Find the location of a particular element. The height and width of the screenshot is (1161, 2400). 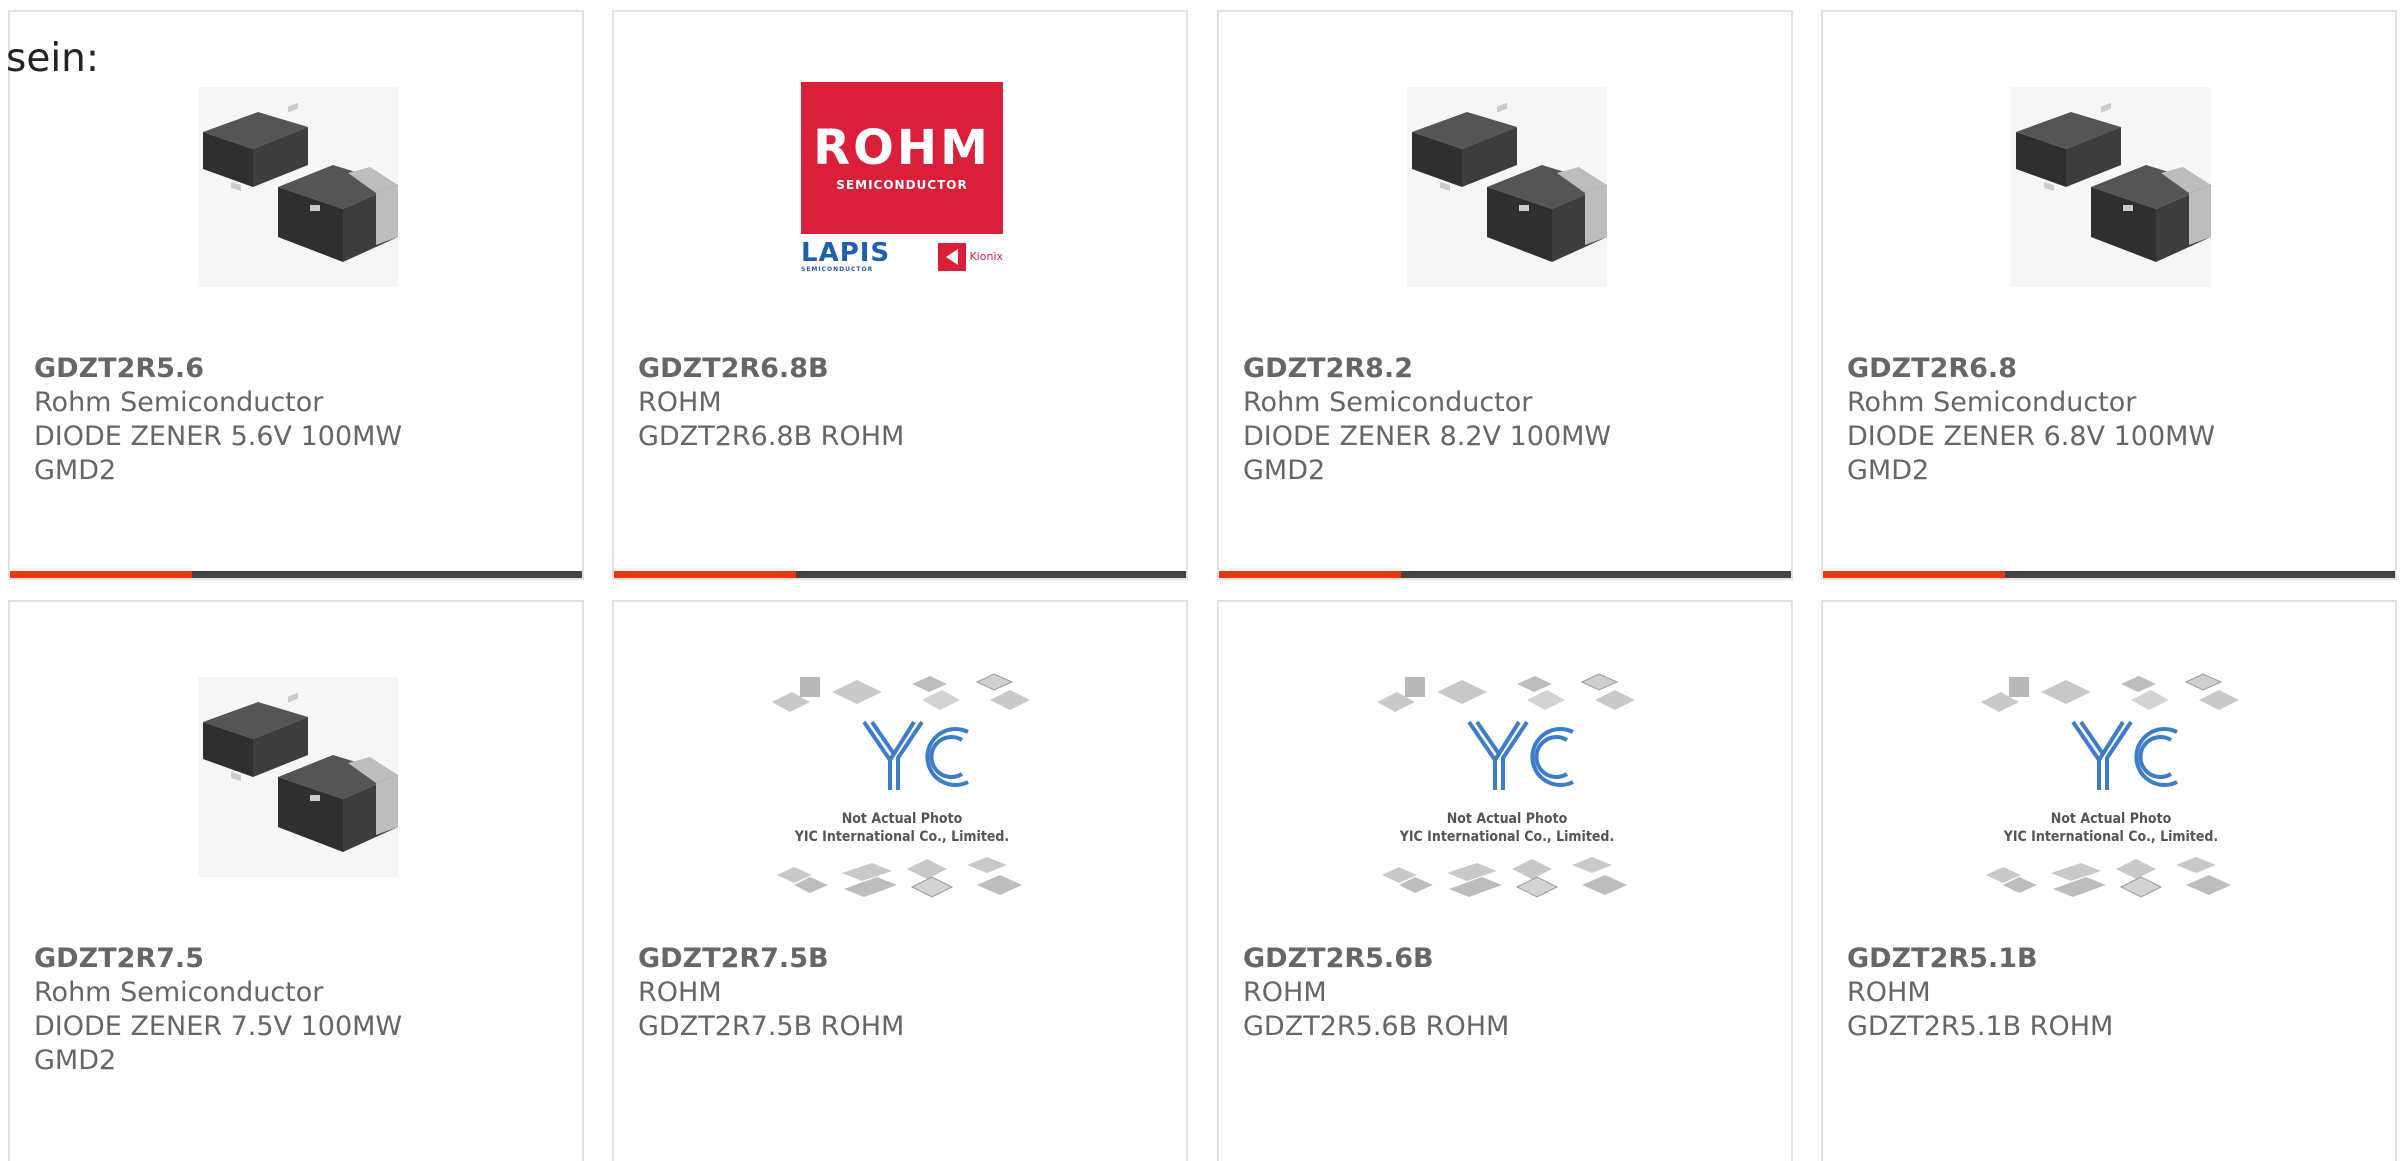

part-number-link: GDZT2R7.5B is located at coordinates (902, 959).